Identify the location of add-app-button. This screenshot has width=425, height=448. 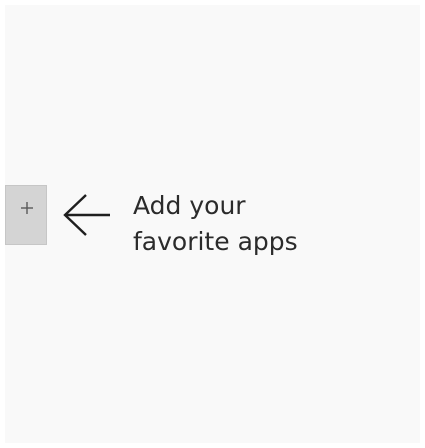
(26, 215).